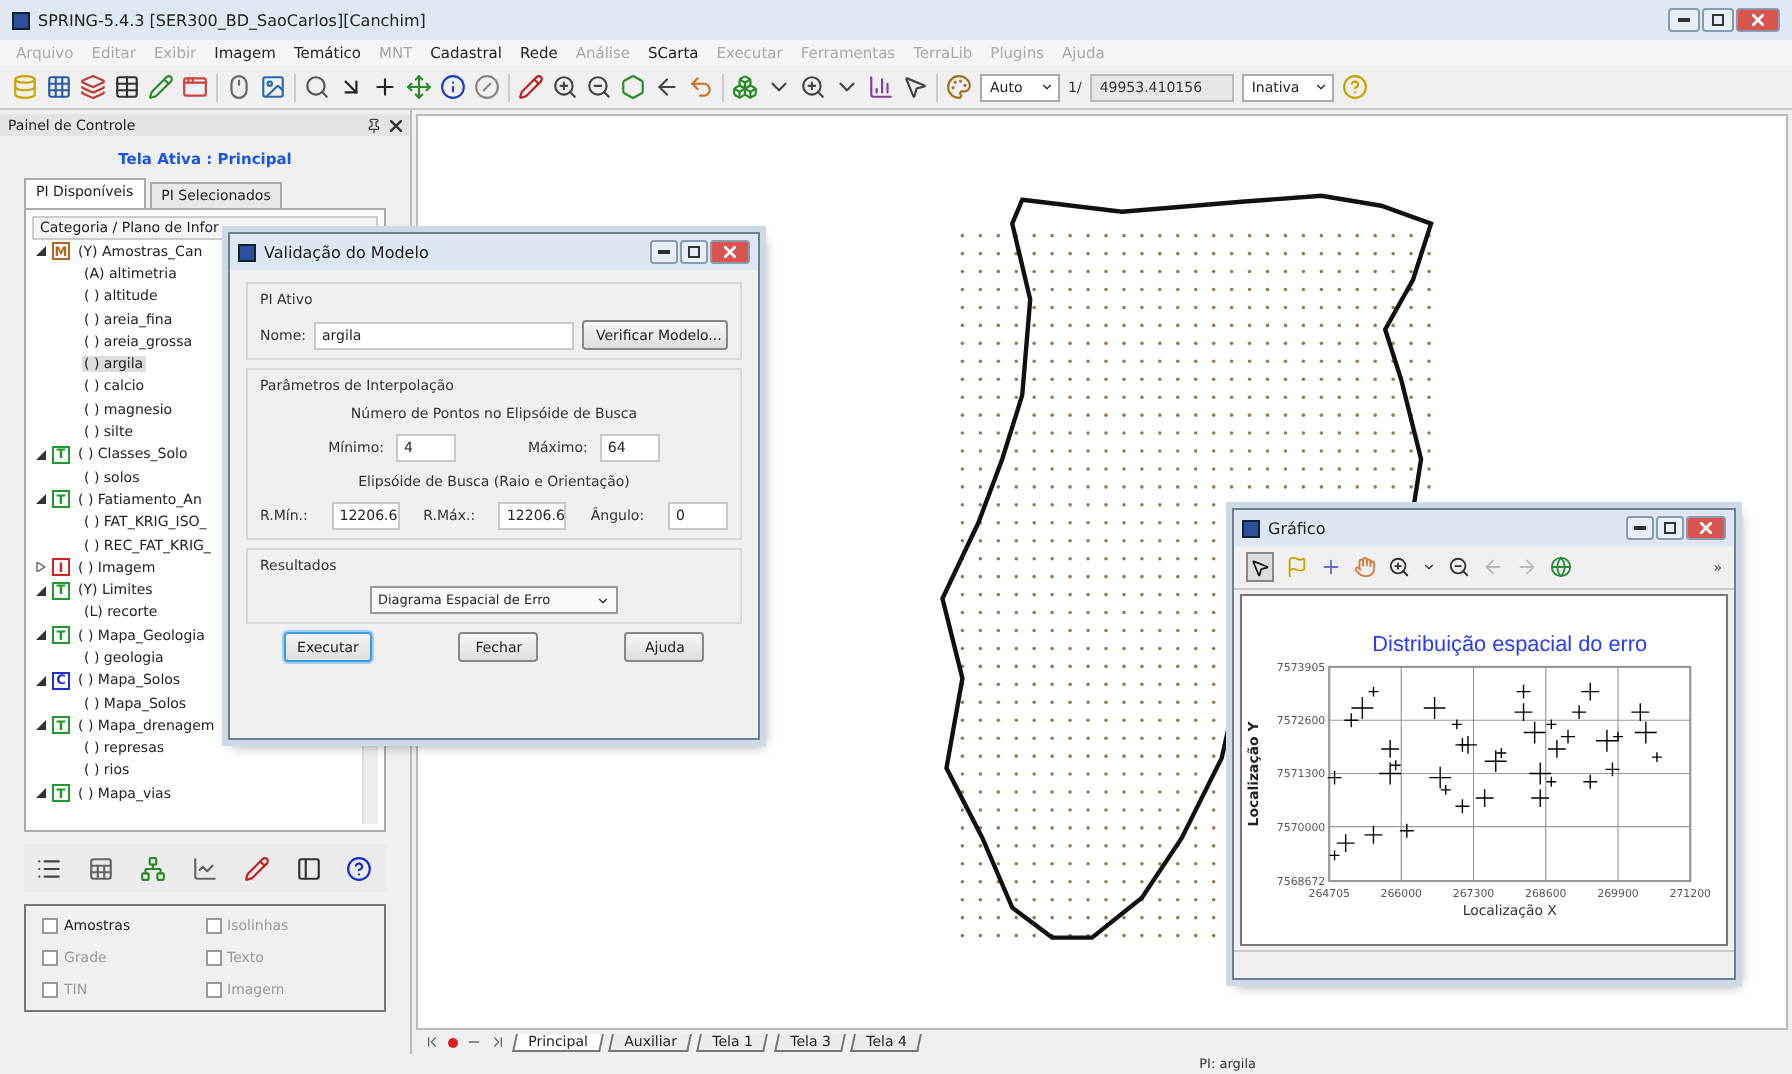 The width and height of the screenshot is (1792, 1074). What do you see at coordinates (239, 87) in the screenshot?
I see `mouse-icon` at bounding box center [239, 87].